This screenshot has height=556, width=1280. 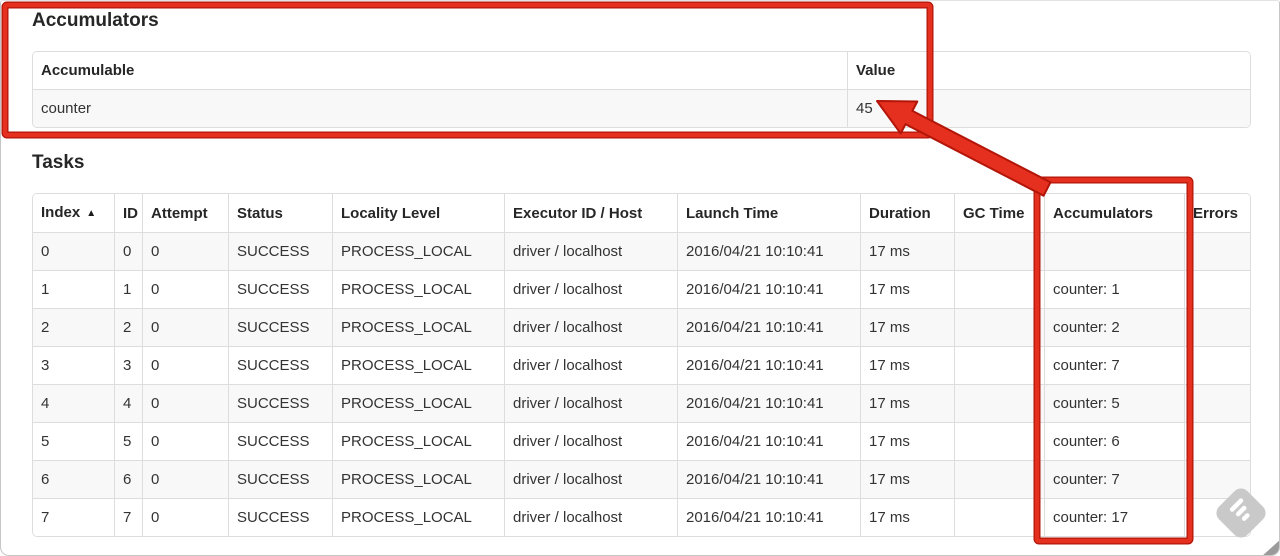 What do you see at coordinates (1114, 213) in the screenshot?
I see `column-header-accumulators: Accumulators` at bounding box center [1114, 213].